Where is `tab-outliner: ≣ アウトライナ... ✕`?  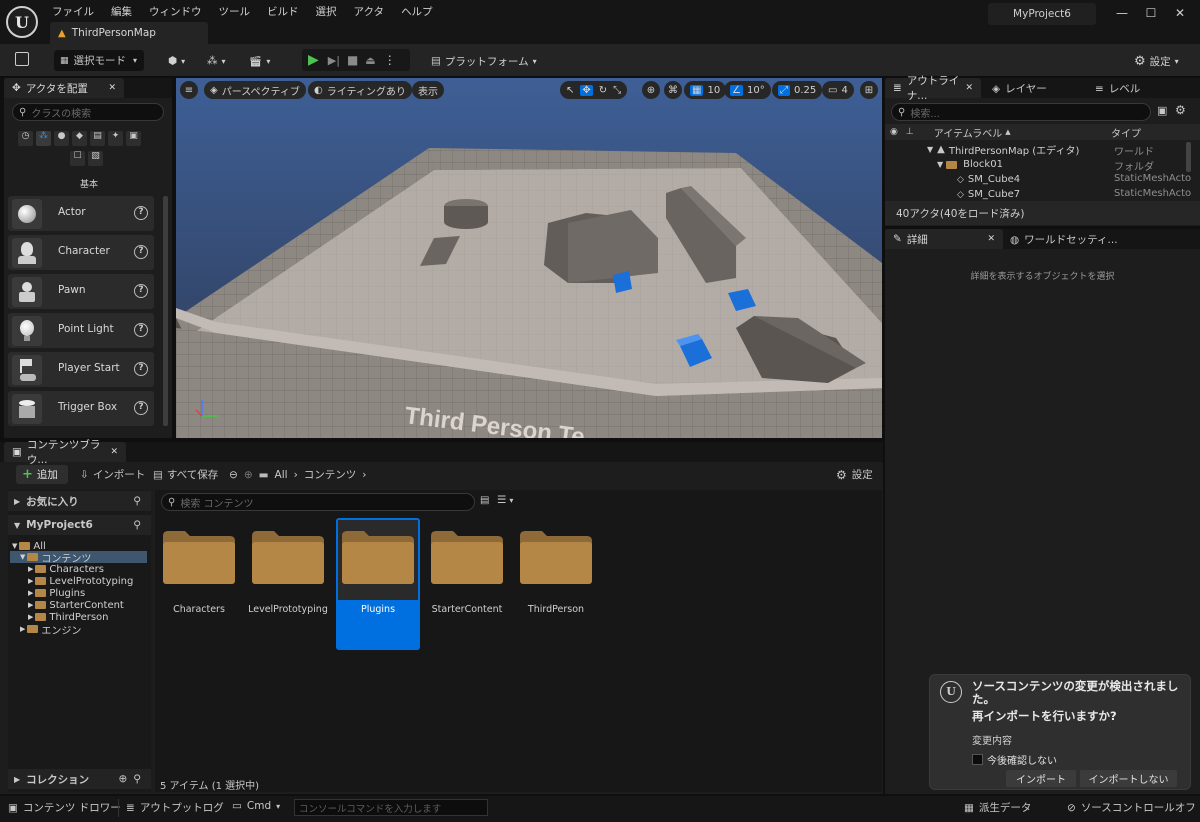
tab-outliner: ≣ アウトライナ... ✕ is located at coordinates (933, 88).